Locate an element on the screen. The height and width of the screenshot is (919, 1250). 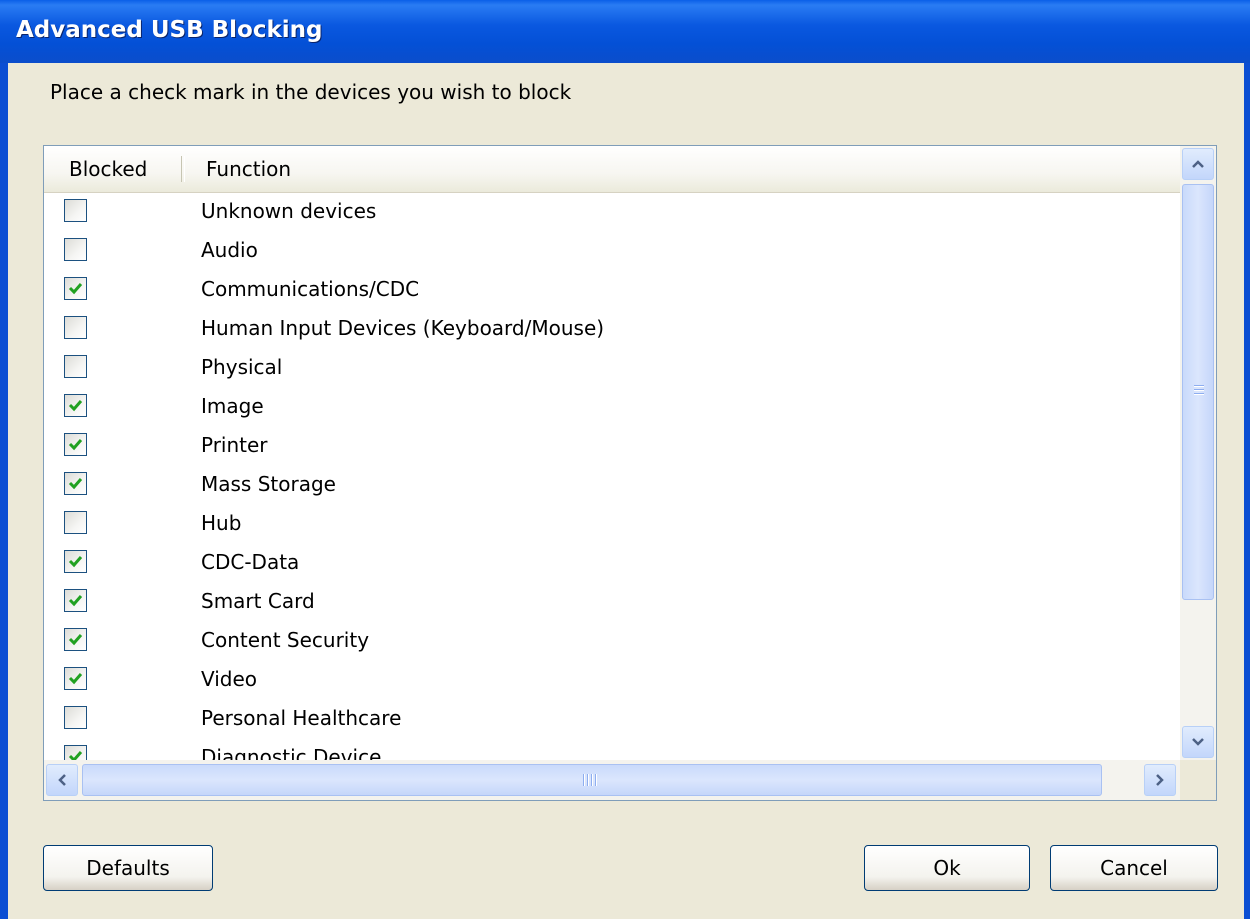
function-label: CDC-Data is located at coordinates (250, 562).